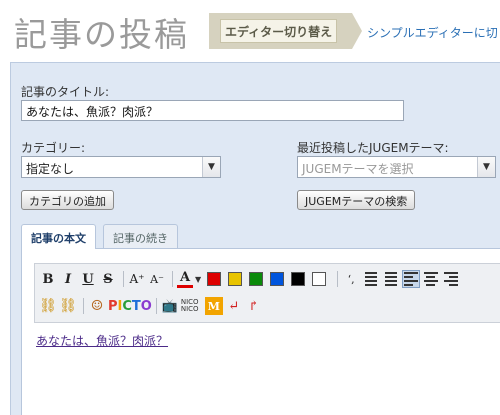 This screenshot has height=415, width=500. I want to click on theme-select: JUGEMテーマを選択 ▼, so click(396, 167).